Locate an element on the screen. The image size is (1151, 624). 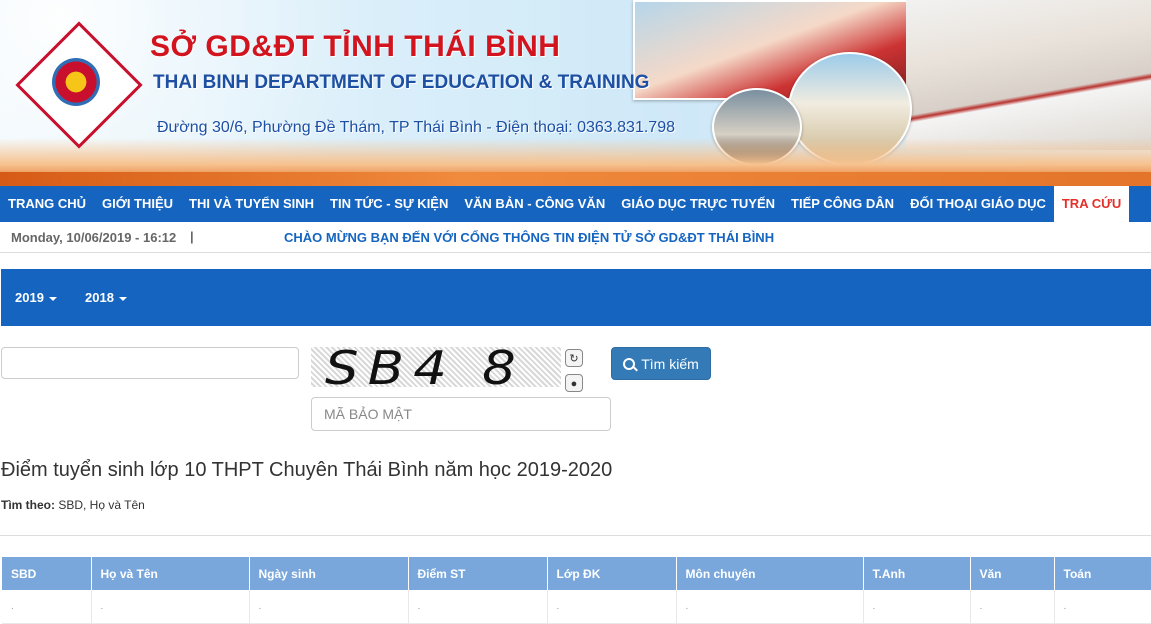
column-header-literature: Văn is located at coordinates (1012, 573).